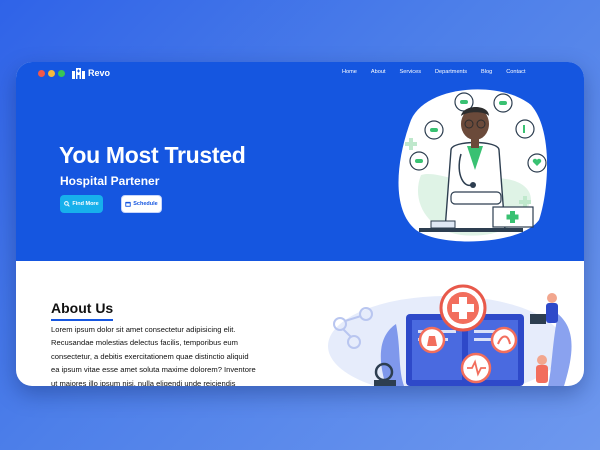  Describe the element at coordinates (82, 320) in the screenshot. I see `about-title-underline` at that location.